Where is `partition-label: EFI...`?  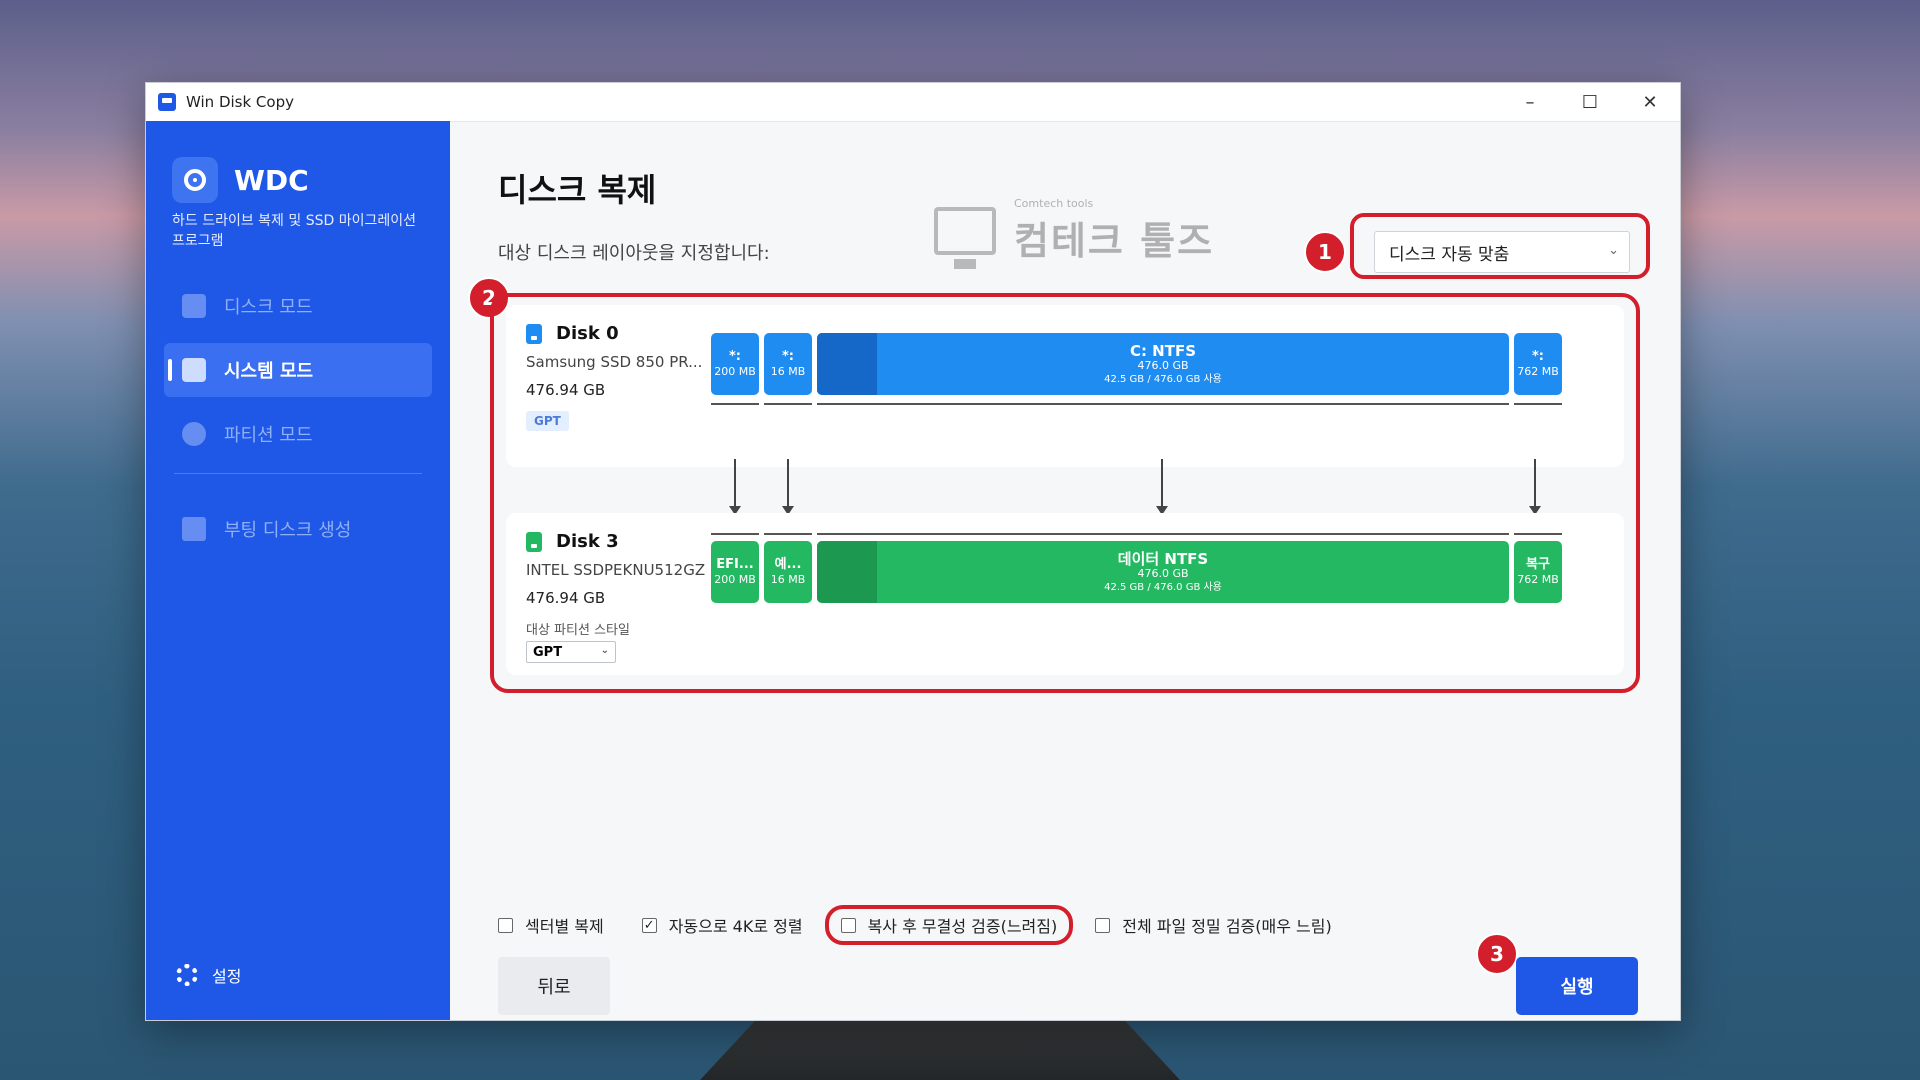 partition-label: EFI... is located at coordinates (735, 564).